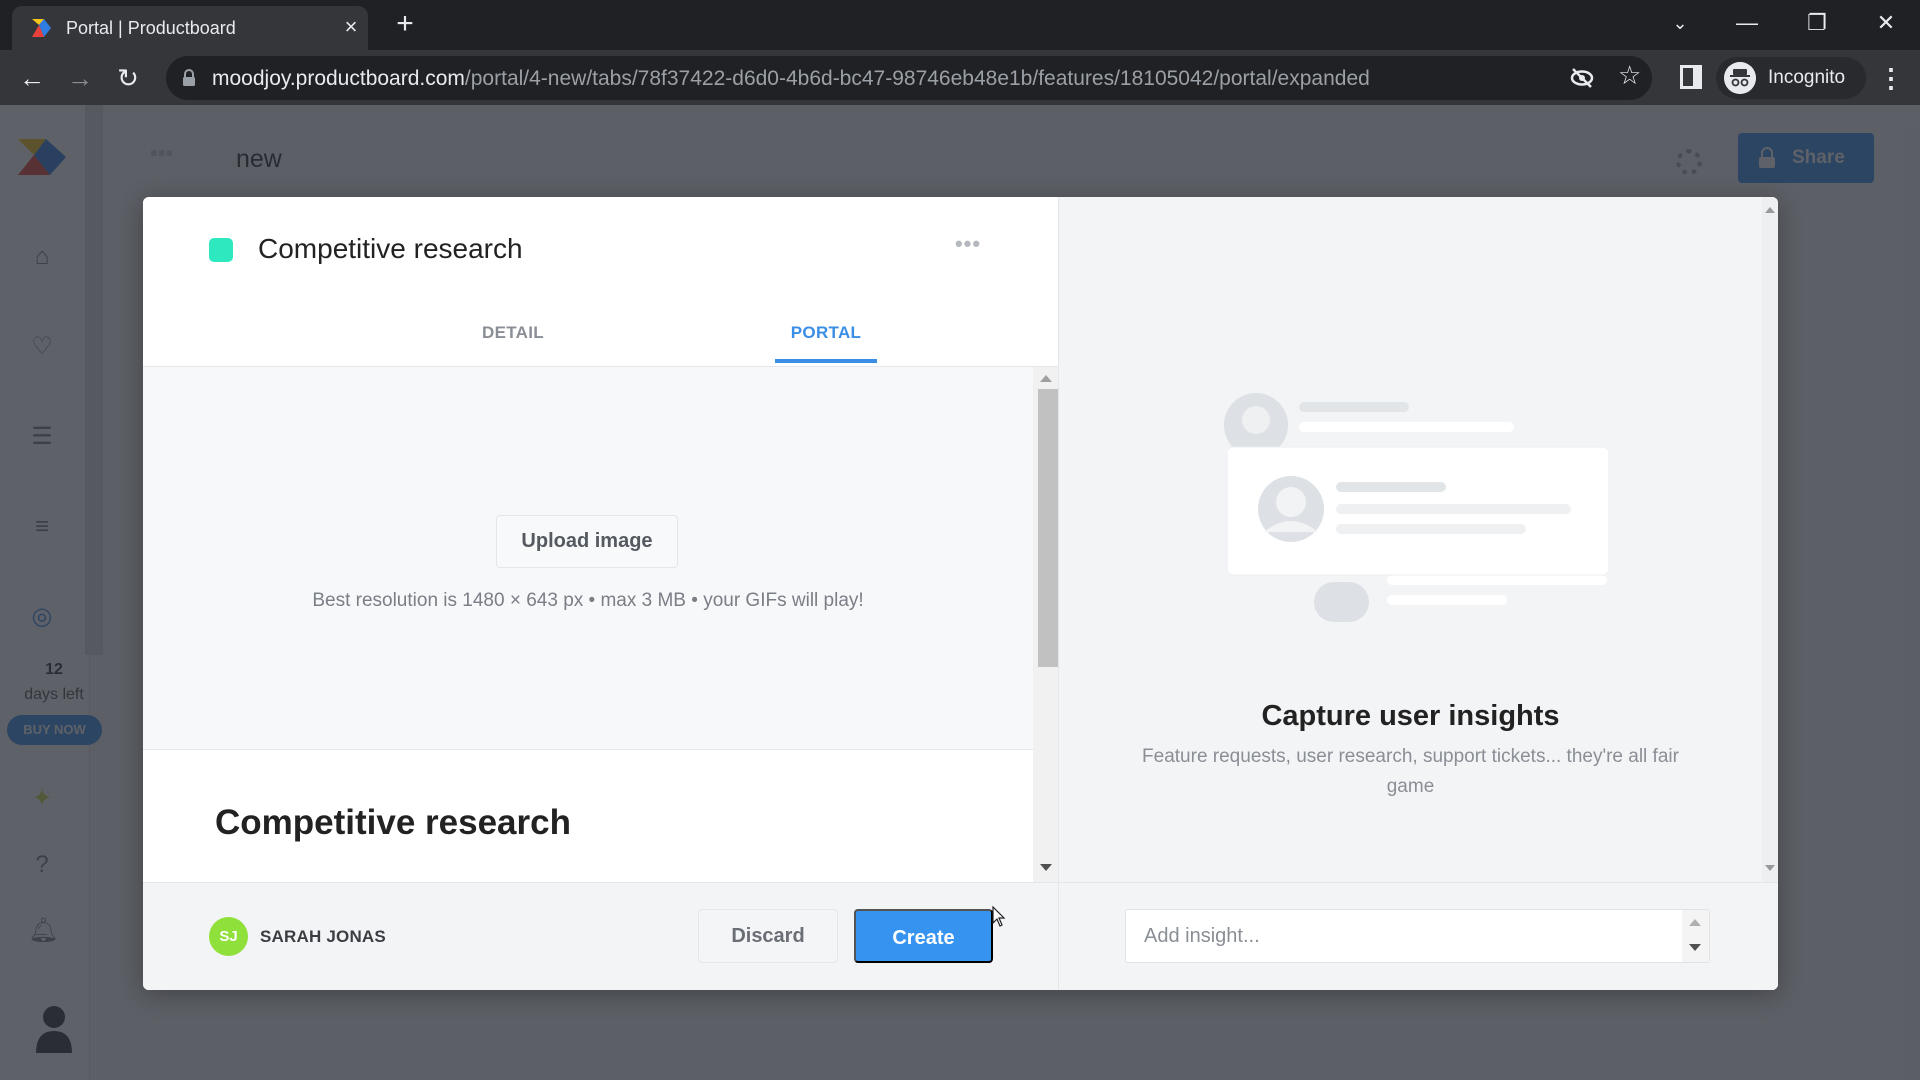 The image size is (1920, 1080). Describe the element at coordinates (1631, 75) in the screenshot. I see `bookmark-star-icon: ☆` at that location.